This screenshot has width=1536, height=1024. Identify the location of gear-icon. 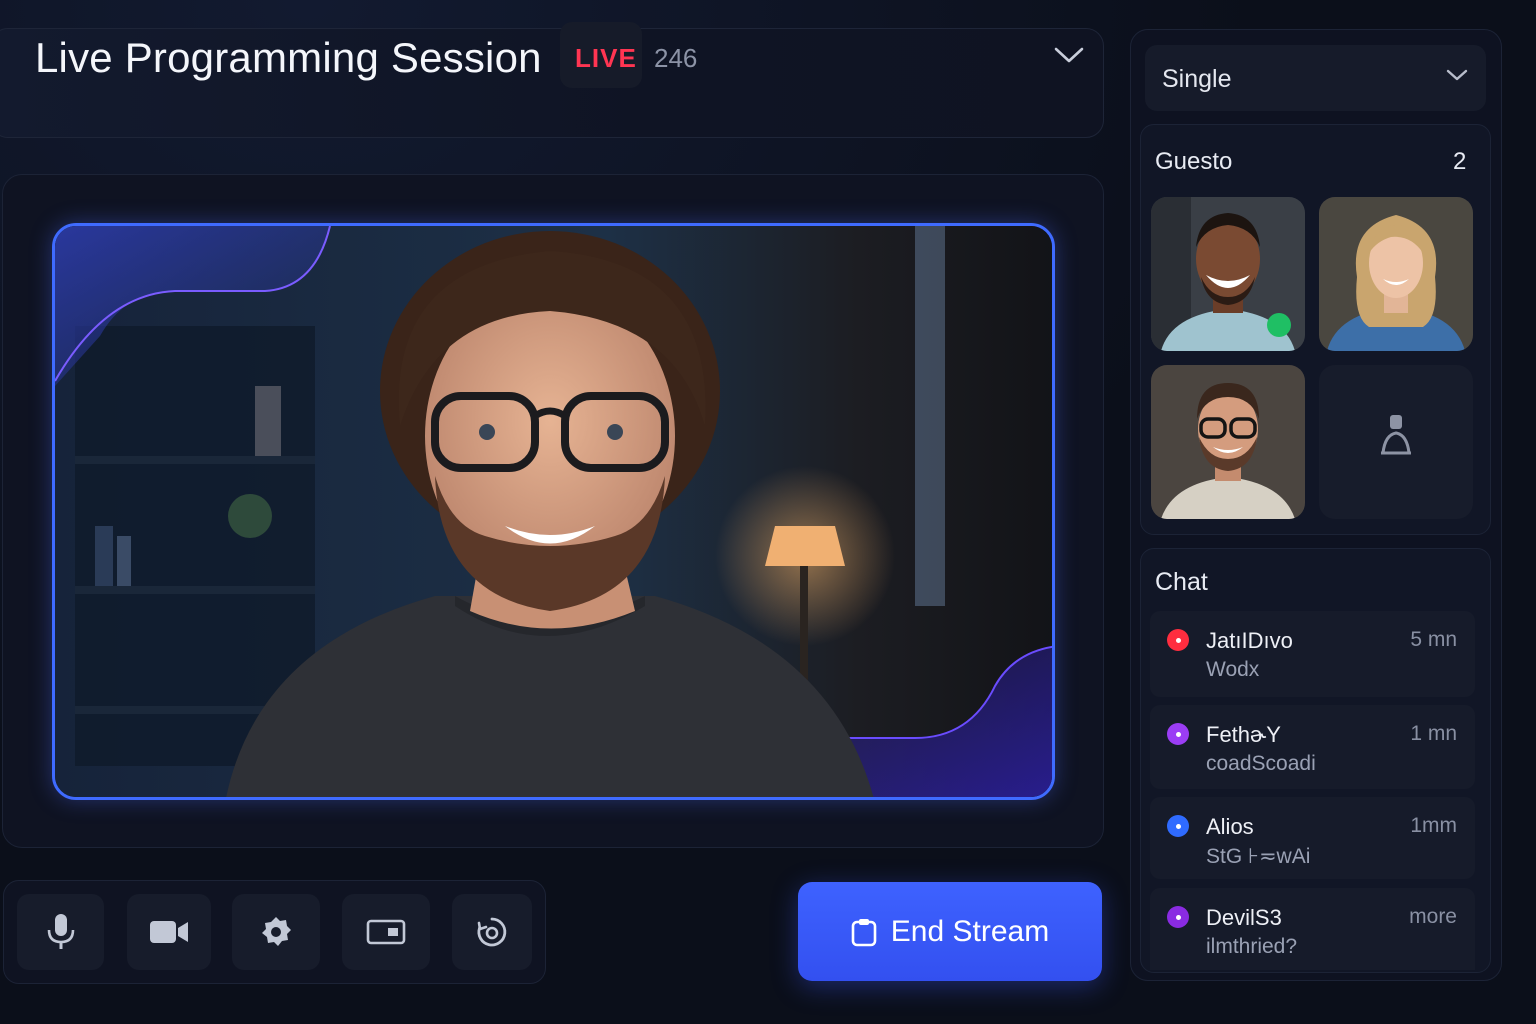
(276, 931).